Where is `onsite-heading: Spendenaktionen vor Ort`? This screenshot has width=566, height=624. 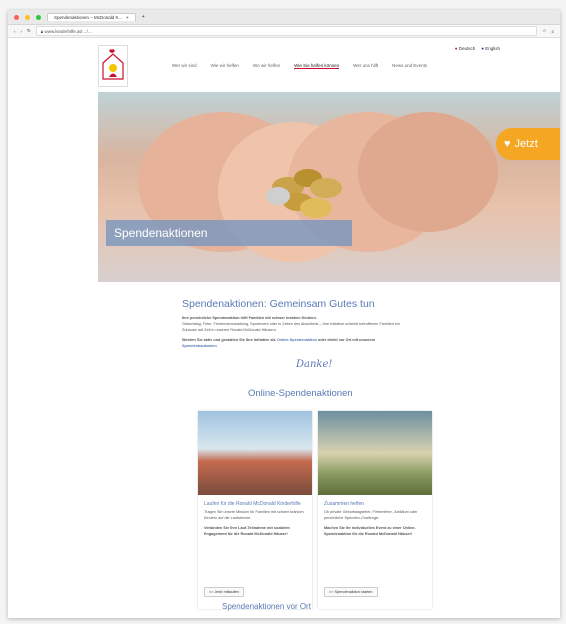
onsite-heading: Spendenaktionen vor Ort is located at coordinates (266, 606).